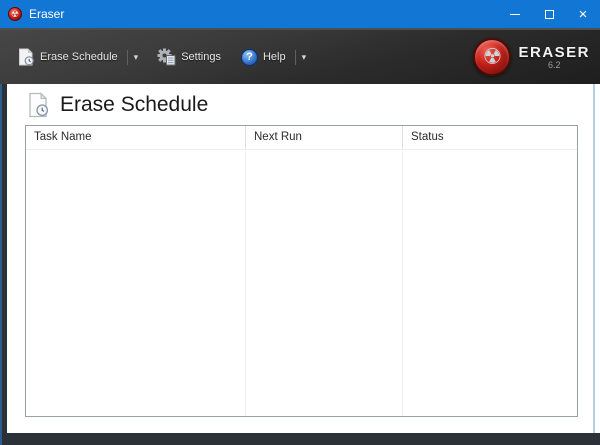  Describe the element at coordinates (26, 57) in the screenshot. I see `document-clock-icon` at that location.